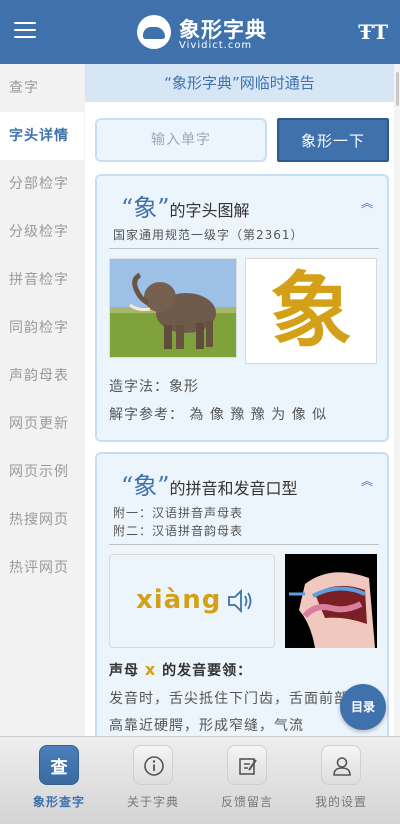 The image size is (400, 824). Describe the element at coordinates (236, 712) in the screenshot. I see `pronunciation-tip-text: 发音时，舌尖抵住下门齿，舌面前部抬高靠近硬腭，形成窄缝，气流` at that location.